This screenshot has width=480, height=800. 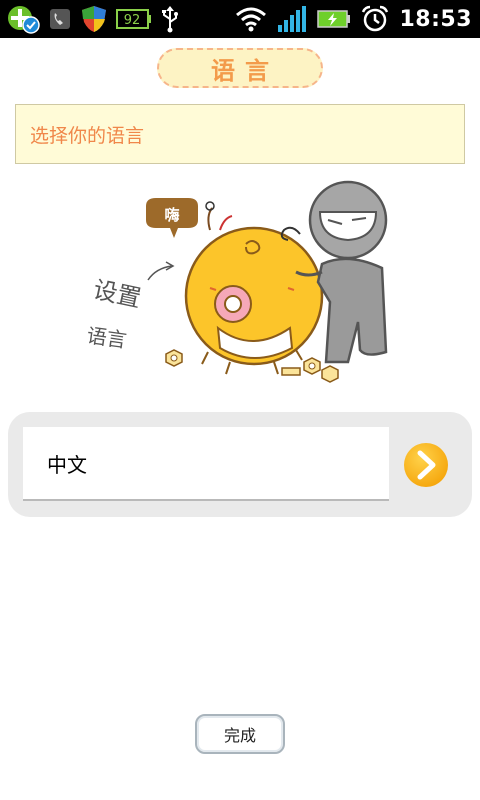 What do you see at coordinates (240, 134) in the screenshot?
I see `language-hint: 选择你的语言` at bounding box center [240, 134].